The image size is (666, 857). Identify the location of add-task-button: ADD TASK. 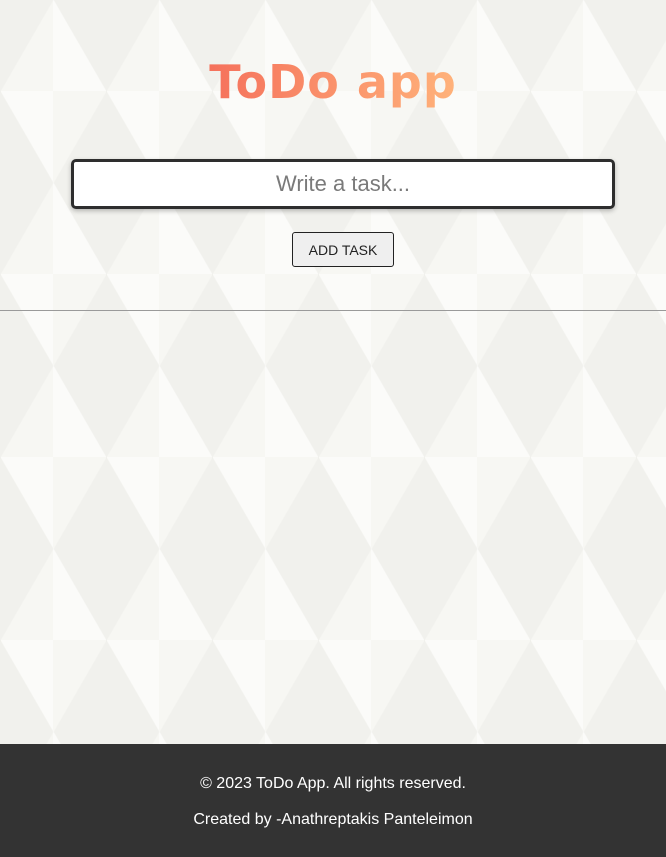
(343, 249).